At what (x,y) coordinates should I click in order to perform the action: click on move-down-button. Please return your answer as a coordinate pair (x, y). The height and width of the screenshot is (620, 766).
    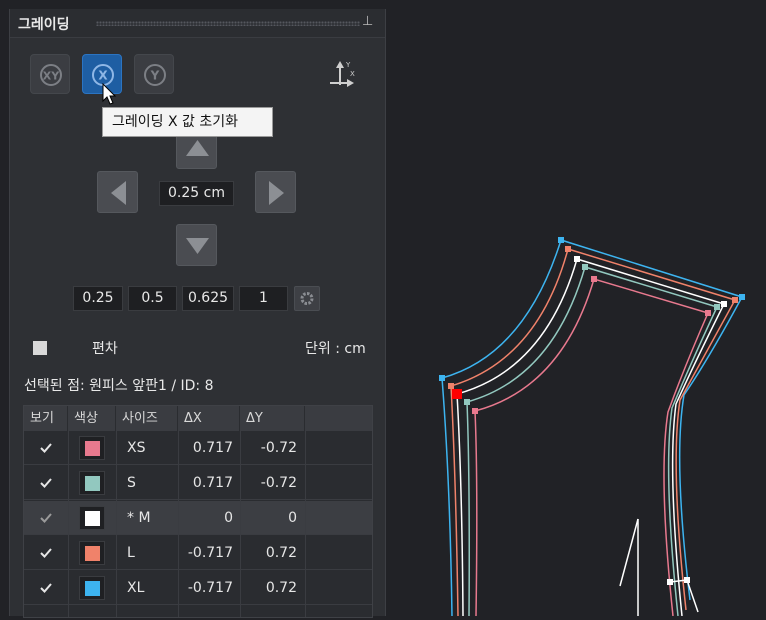
    Looking at the image, I should click on (196, 245).